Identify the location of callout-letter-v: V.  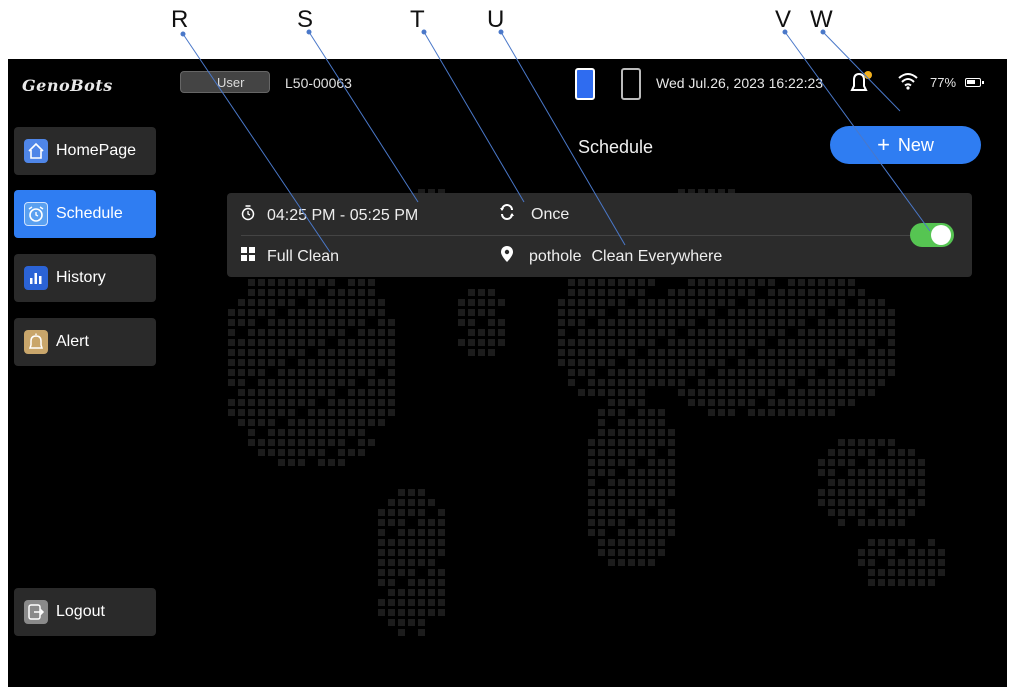
(783, 19).